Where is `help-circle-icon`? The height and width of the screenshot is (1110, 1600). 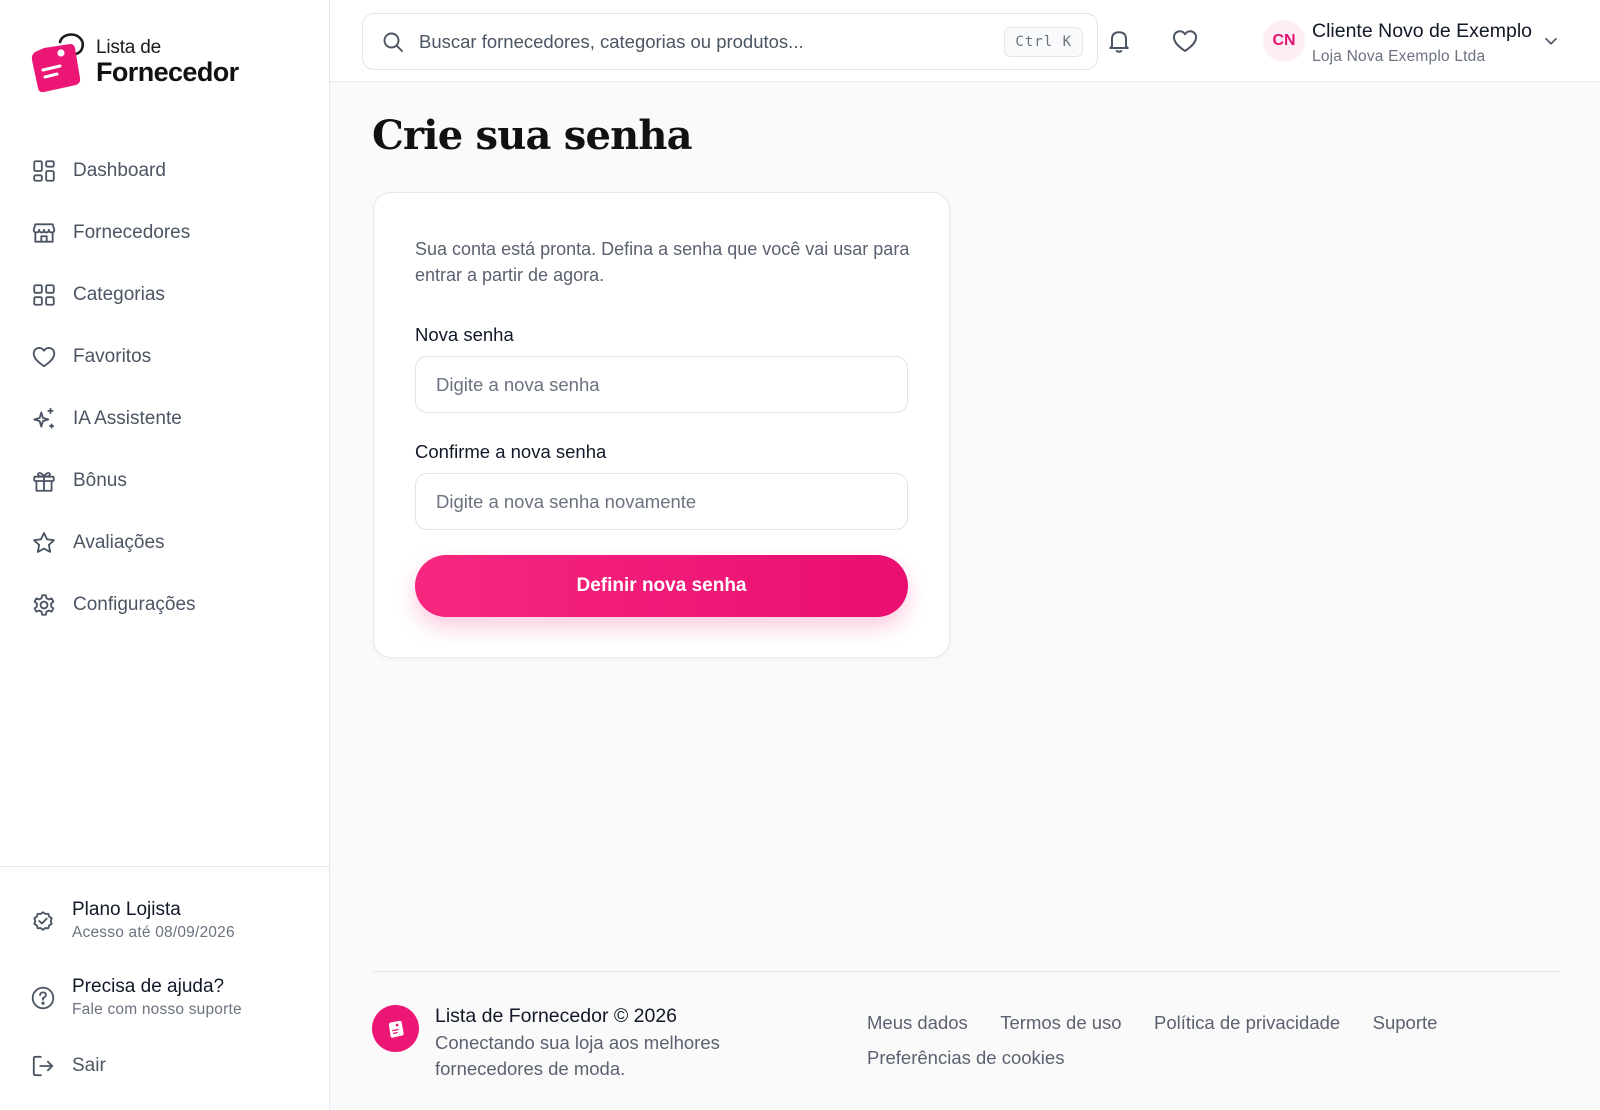
help-circle-icon is located at coordinates (43, 997).